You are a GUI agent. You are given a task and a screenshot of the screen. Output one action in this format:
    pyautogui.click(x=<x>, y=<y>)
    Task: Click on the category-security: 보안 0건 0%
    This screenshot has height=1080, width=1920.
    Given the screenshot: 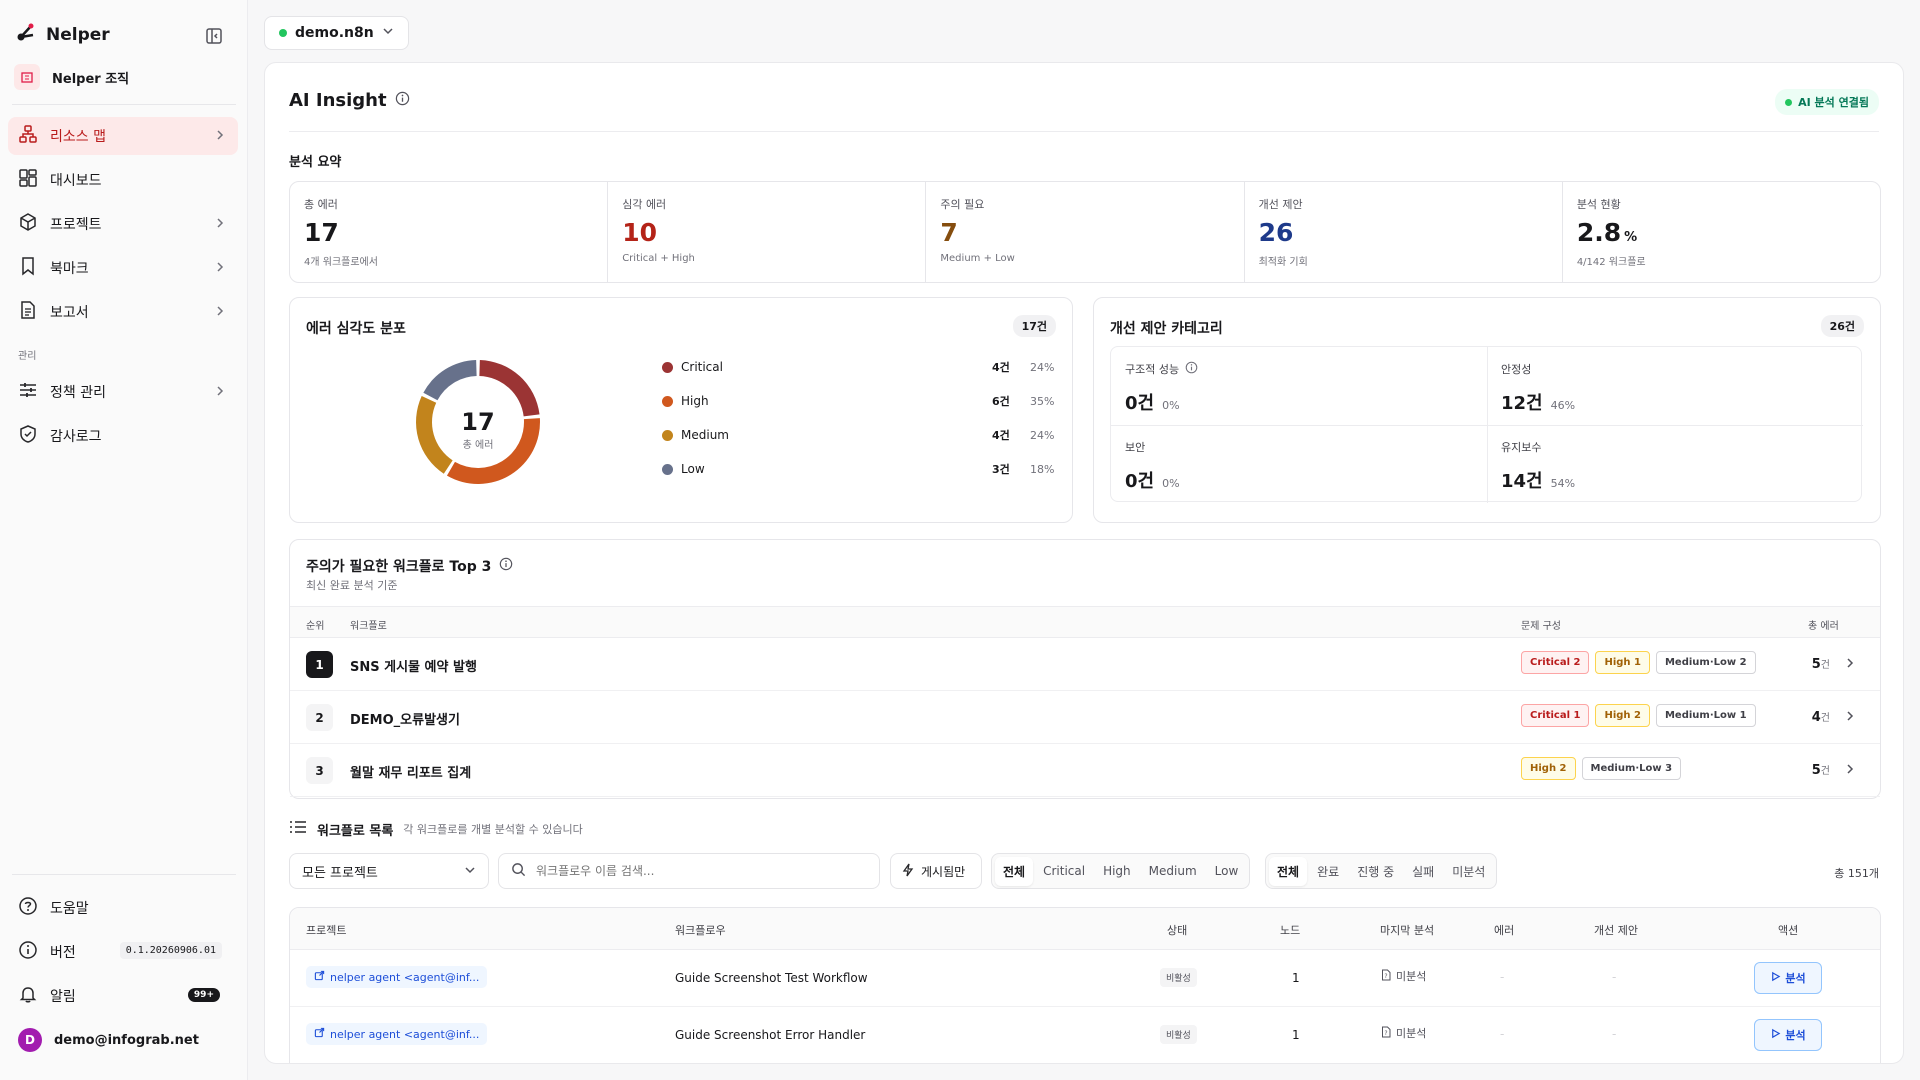 What is the action you would take?
    pyautogui.click(x=1299, y=464)
    